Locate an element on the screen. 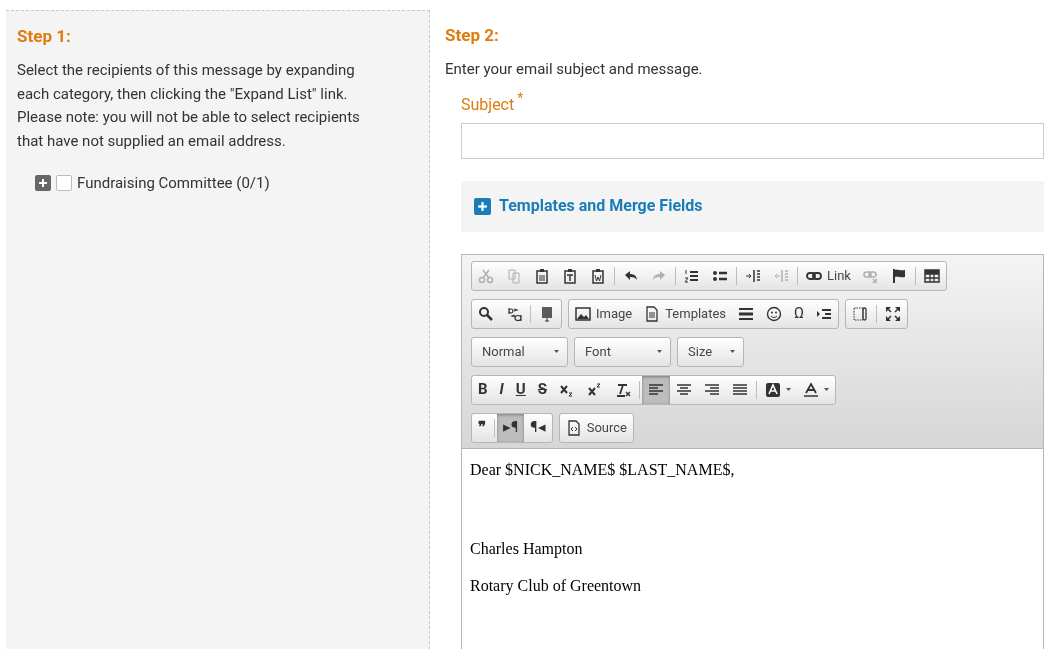 This screenshot has height=649, width=1044. templates-label: Templates and Merge Fields is located at coordinates (601, 206).